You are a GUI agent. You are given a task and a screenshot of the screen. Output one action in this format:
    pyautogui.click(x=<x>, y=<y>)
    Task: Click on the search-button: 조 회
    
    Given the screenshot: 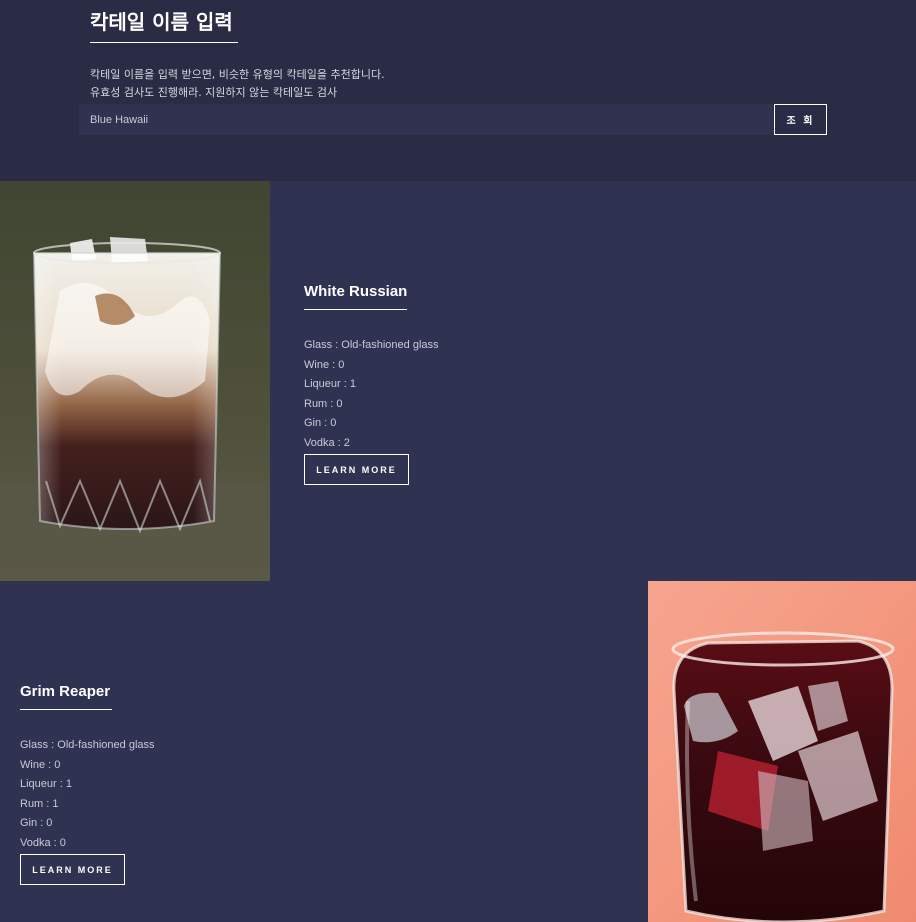 What is the action you would take?
    pyautogui.click(x=800, y=119)
    